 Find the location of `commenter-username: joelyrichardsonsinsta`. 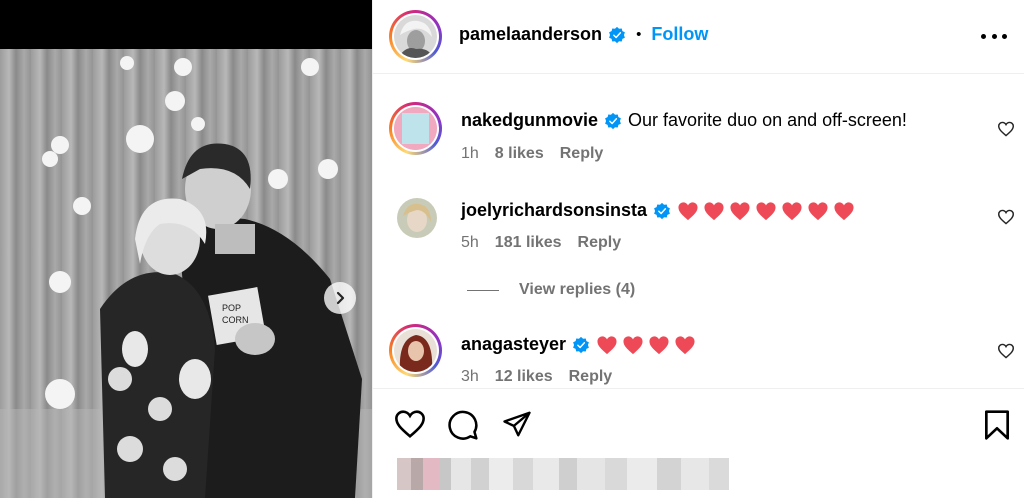

commenter-username: joelyrichardsonsinsta is located at coordinates (554, 210).